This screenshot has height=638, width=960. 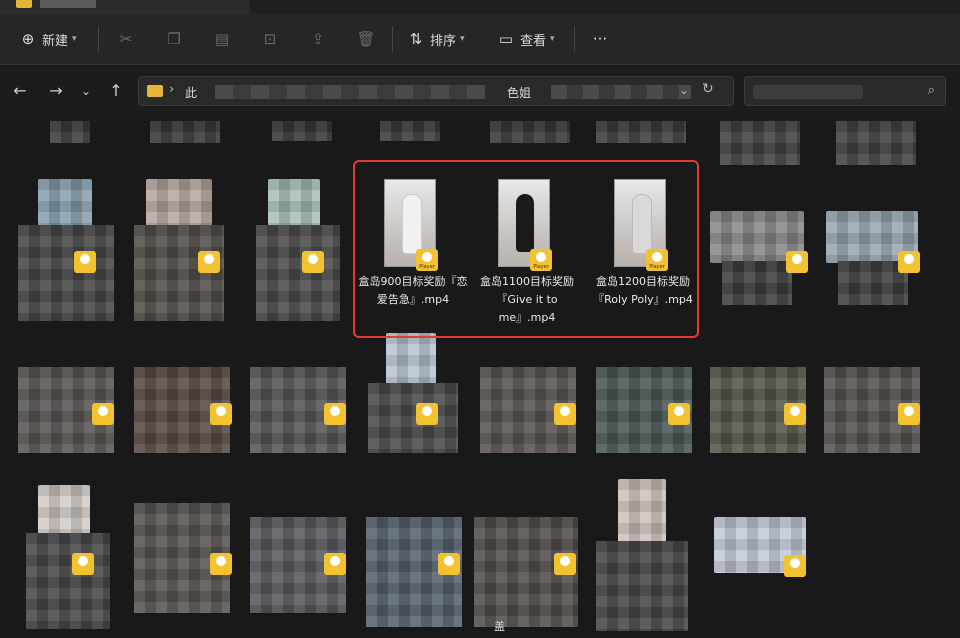 I want to click on view-button: ▭ 查看 ▾, so click(x=525, y=39).